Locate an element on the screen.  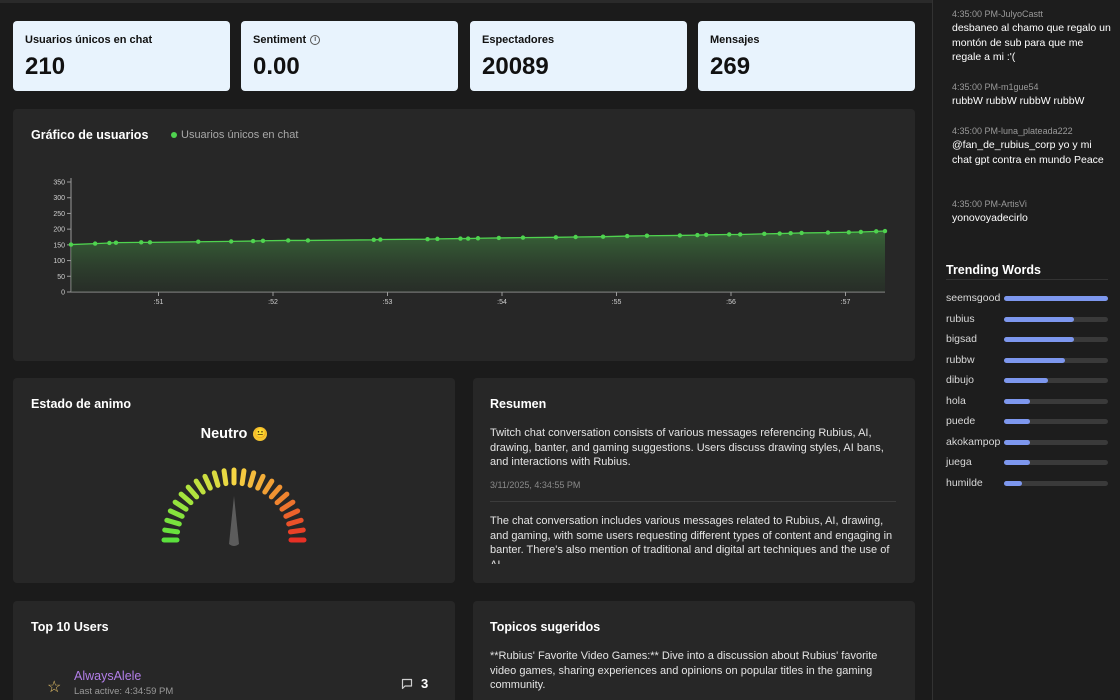
star-icon: ☆ is located at coordinates (54, 687).